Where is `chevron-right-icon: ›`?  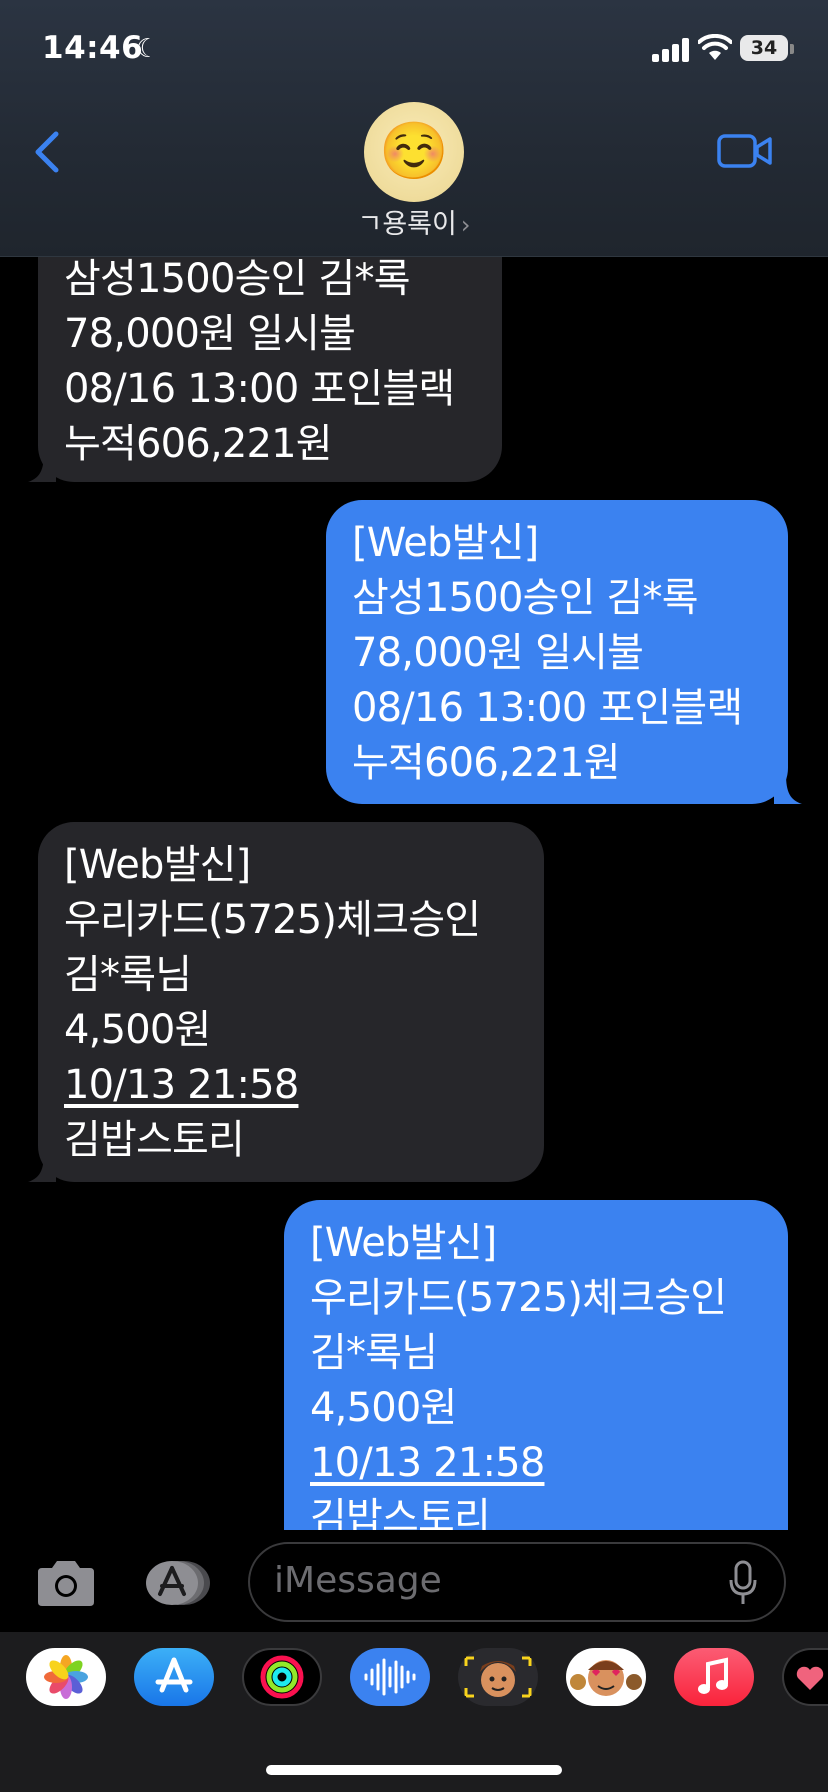
chevron-right-icon: › is located at coordinates (465, 225).